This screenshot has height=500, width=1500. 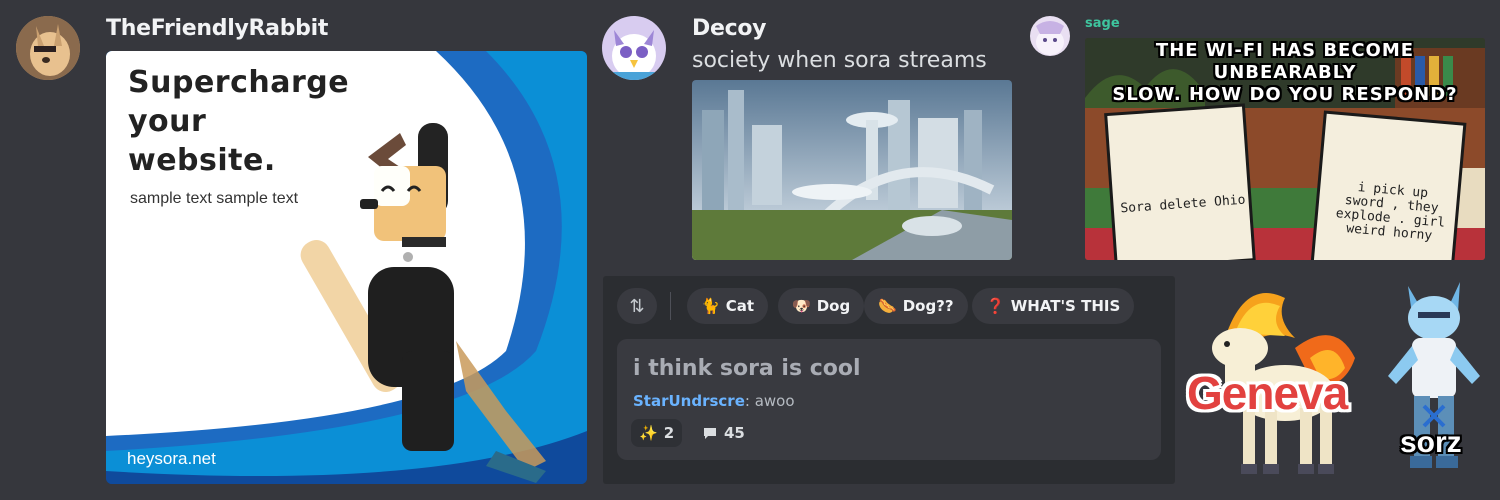 What do you see at coordinates (1065, 306) in the screenshot?
I see `tag-label: WHAT'S THIS` at bounding box center [1065, 306].